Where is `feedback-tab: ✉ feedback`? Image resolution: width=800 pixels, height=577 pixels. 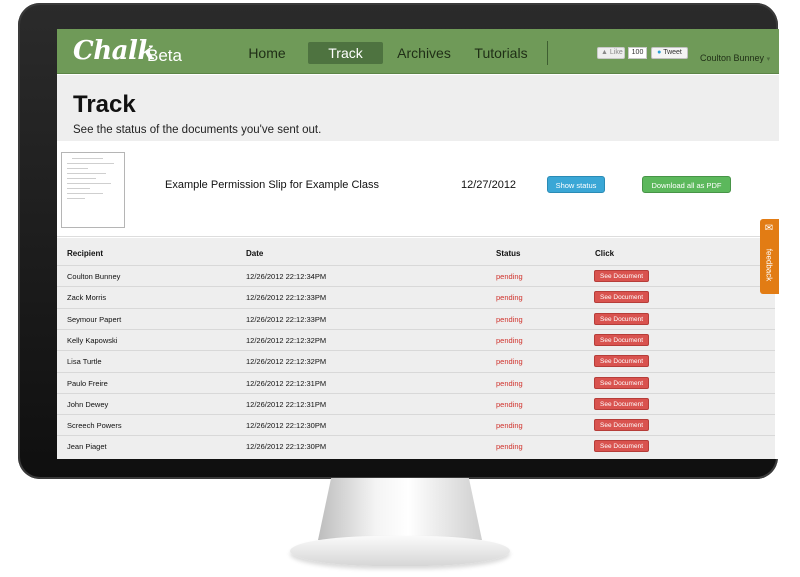 feedback-tab: ✉ feedback is located at coordinates (769, 256).